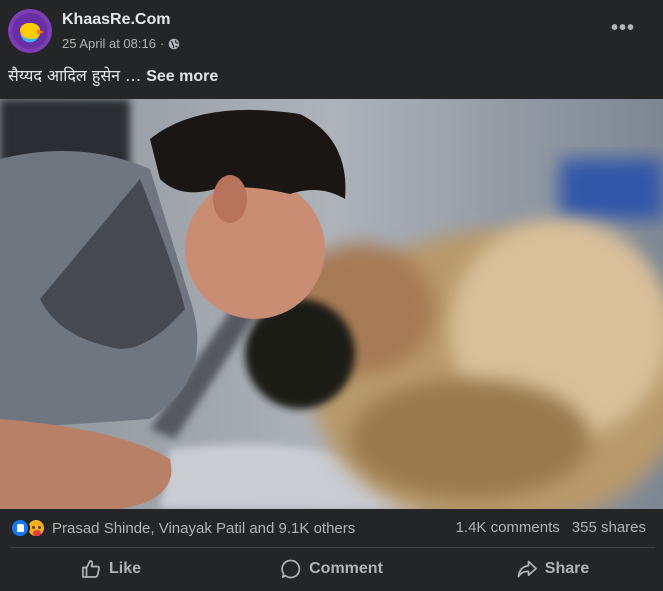  I want to click on photo-blue-patch, so click(611, 189).